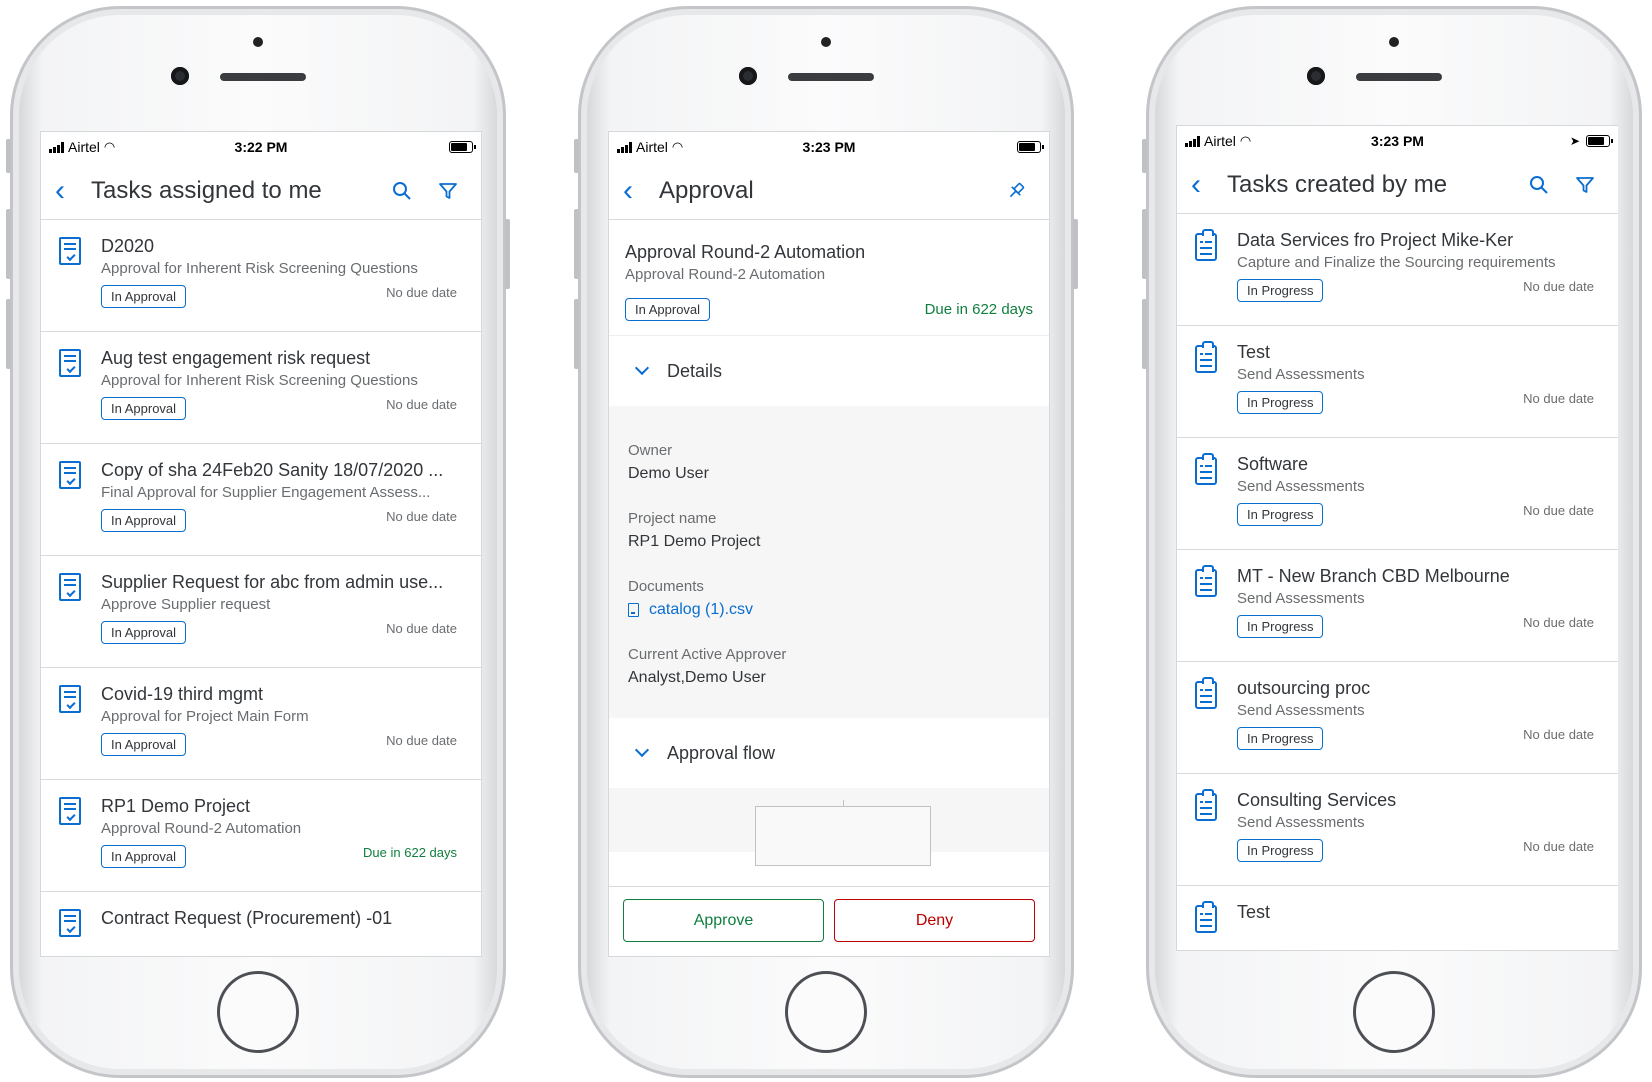 The width and height of the screenshot is (1652, 1082). I want to click on chevron-down-icon, so click(642, 368).